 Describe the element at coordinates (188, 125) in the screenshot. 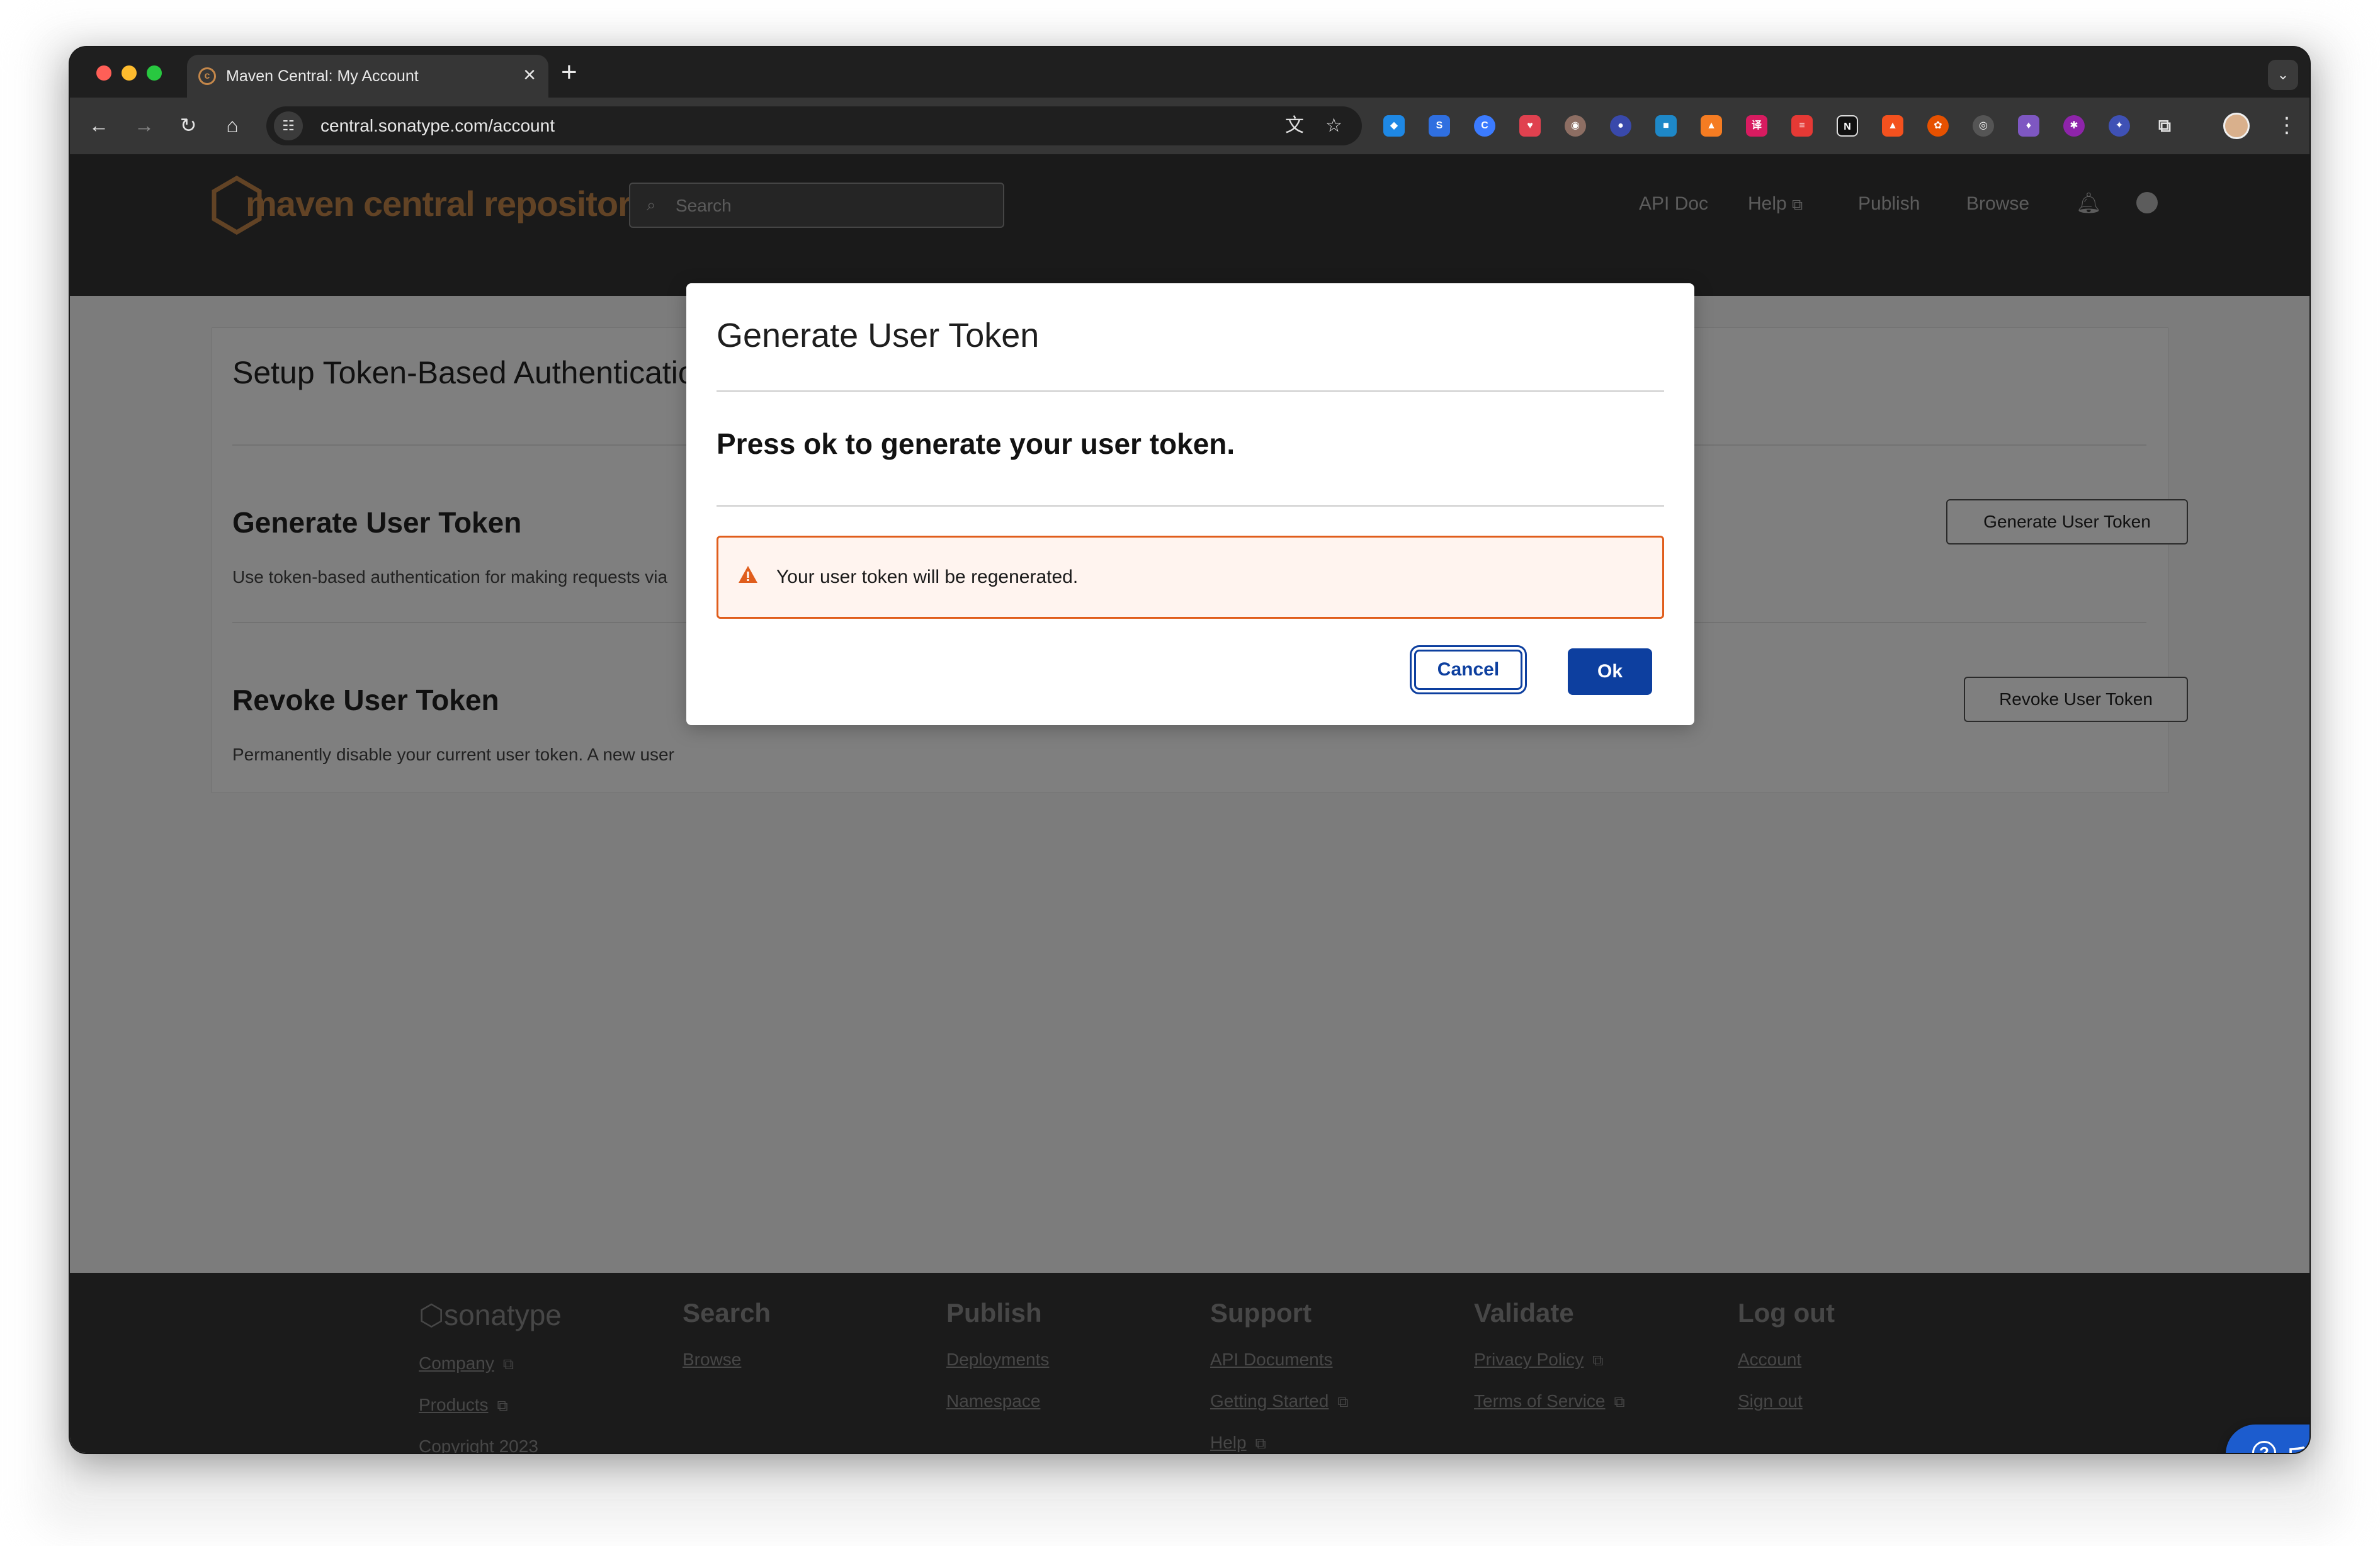

I see `reload-icon: ↻` at that location.